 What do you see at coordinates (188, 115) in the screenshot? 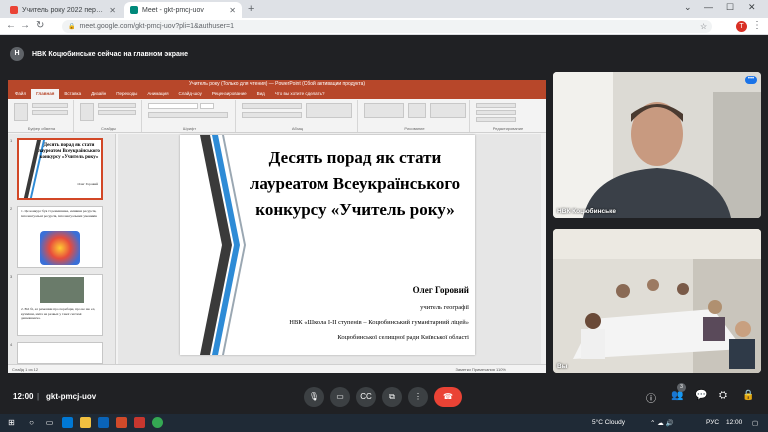
I see `font-format-buttons` at bounding box center [188, 115].